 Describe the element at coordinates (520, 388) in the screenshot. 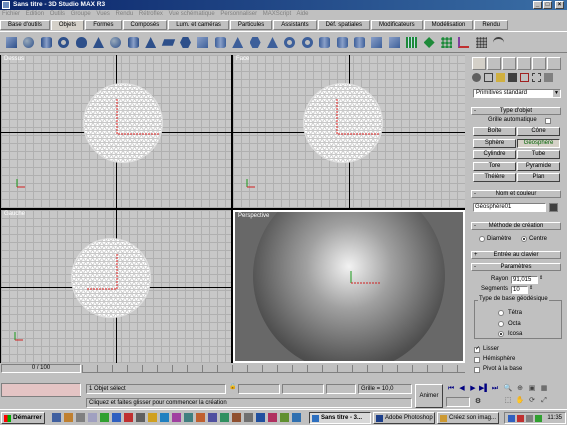

I see `zoom-all-icon: ⊕` at that location.